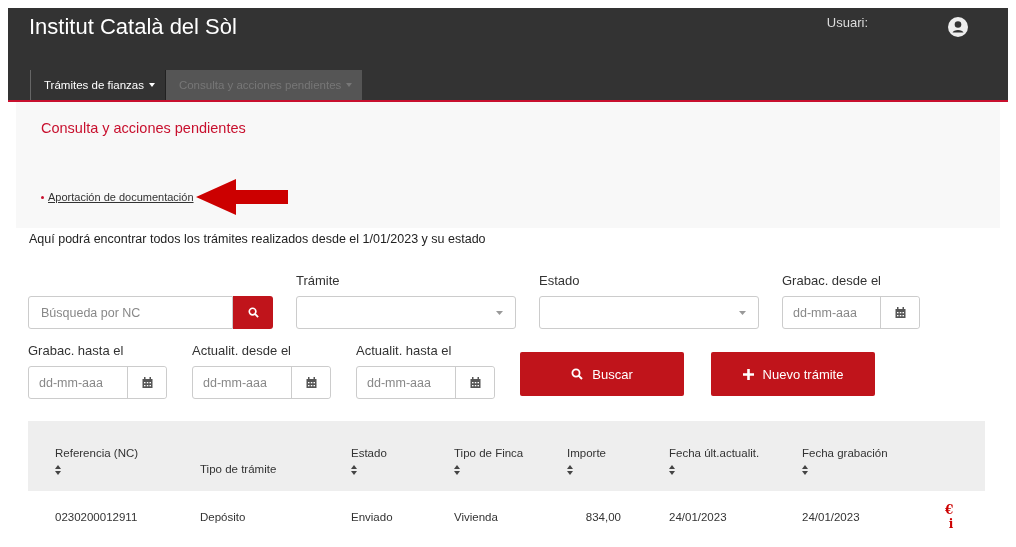 This screenshot has width=1016, height=547. What do you see at coordinates (847, 22) in the screenshot?
I see `user-label: Usuari:` at bounding box center [847, 22].